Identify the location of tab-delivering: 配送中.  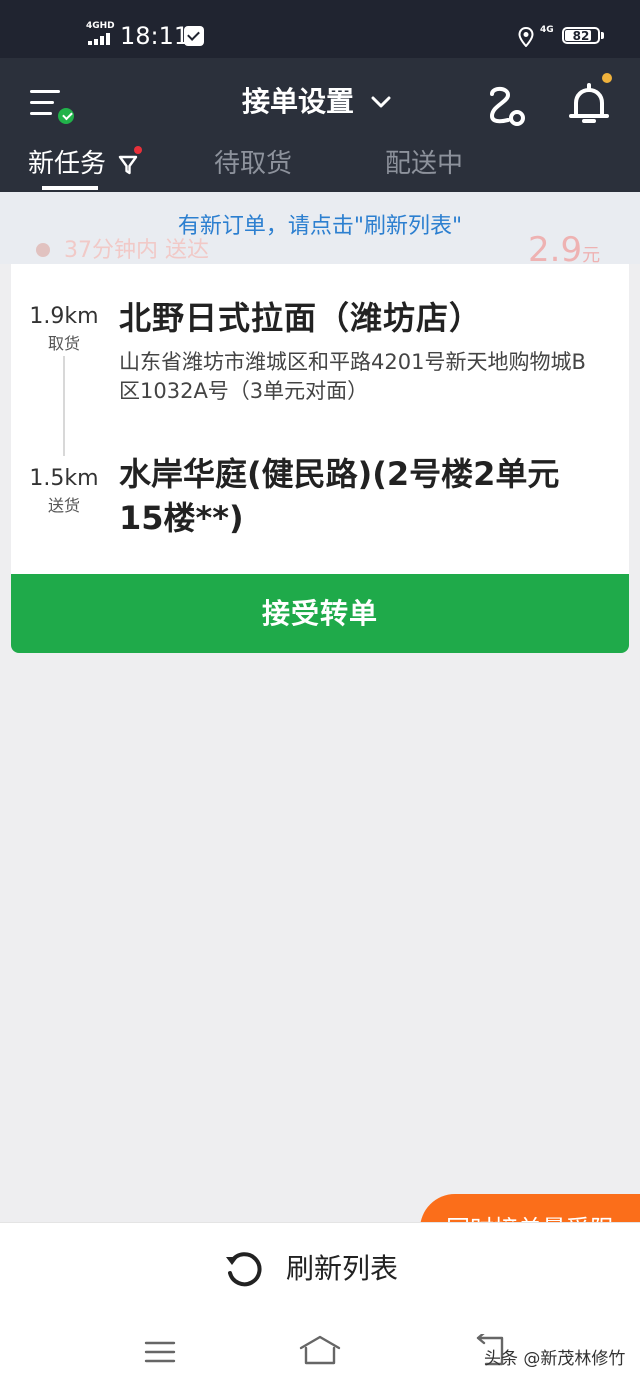
(424, 164).